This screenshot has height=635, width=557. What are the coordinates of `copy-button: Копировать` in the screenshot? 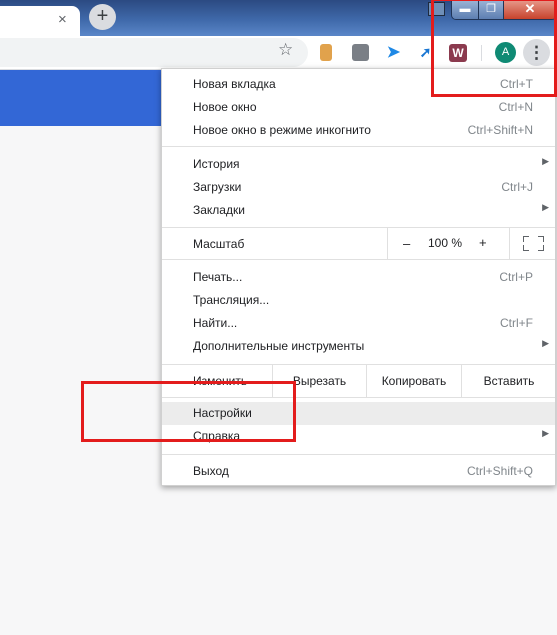 It's located at (413, 381).